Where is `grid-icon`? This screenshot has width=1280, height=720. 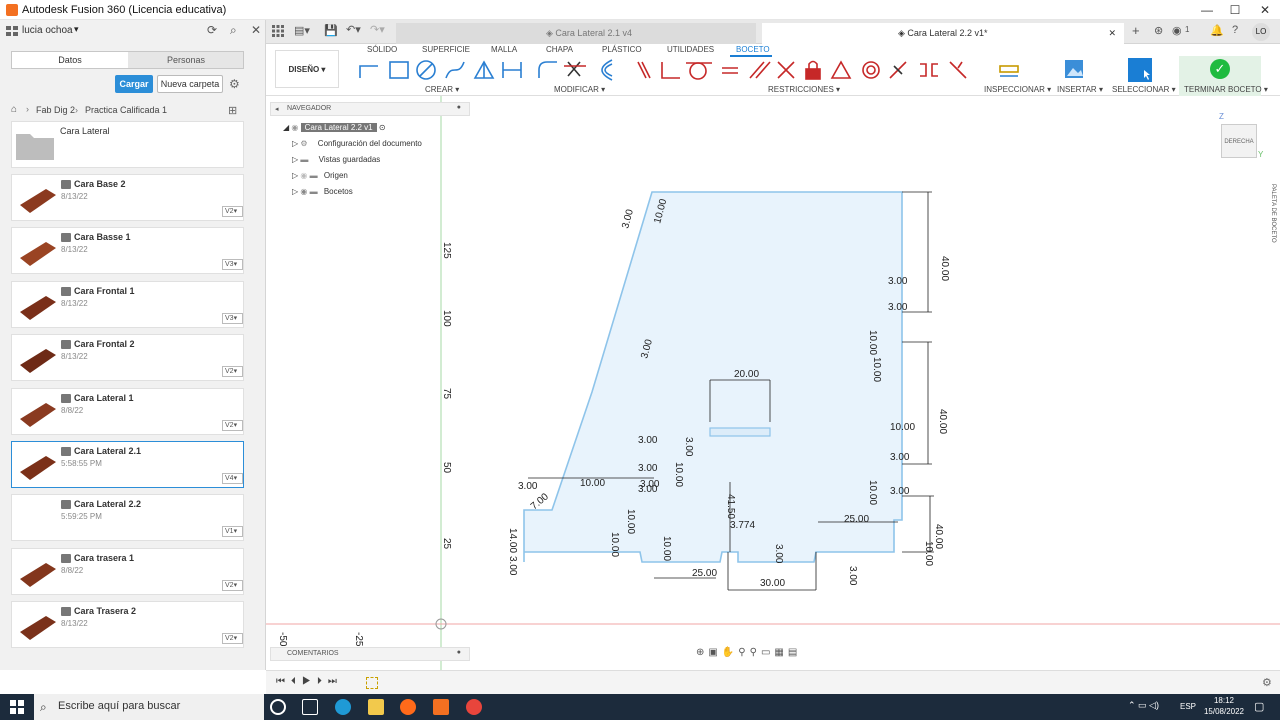
grid-icon is located at coordinates (12, 31).